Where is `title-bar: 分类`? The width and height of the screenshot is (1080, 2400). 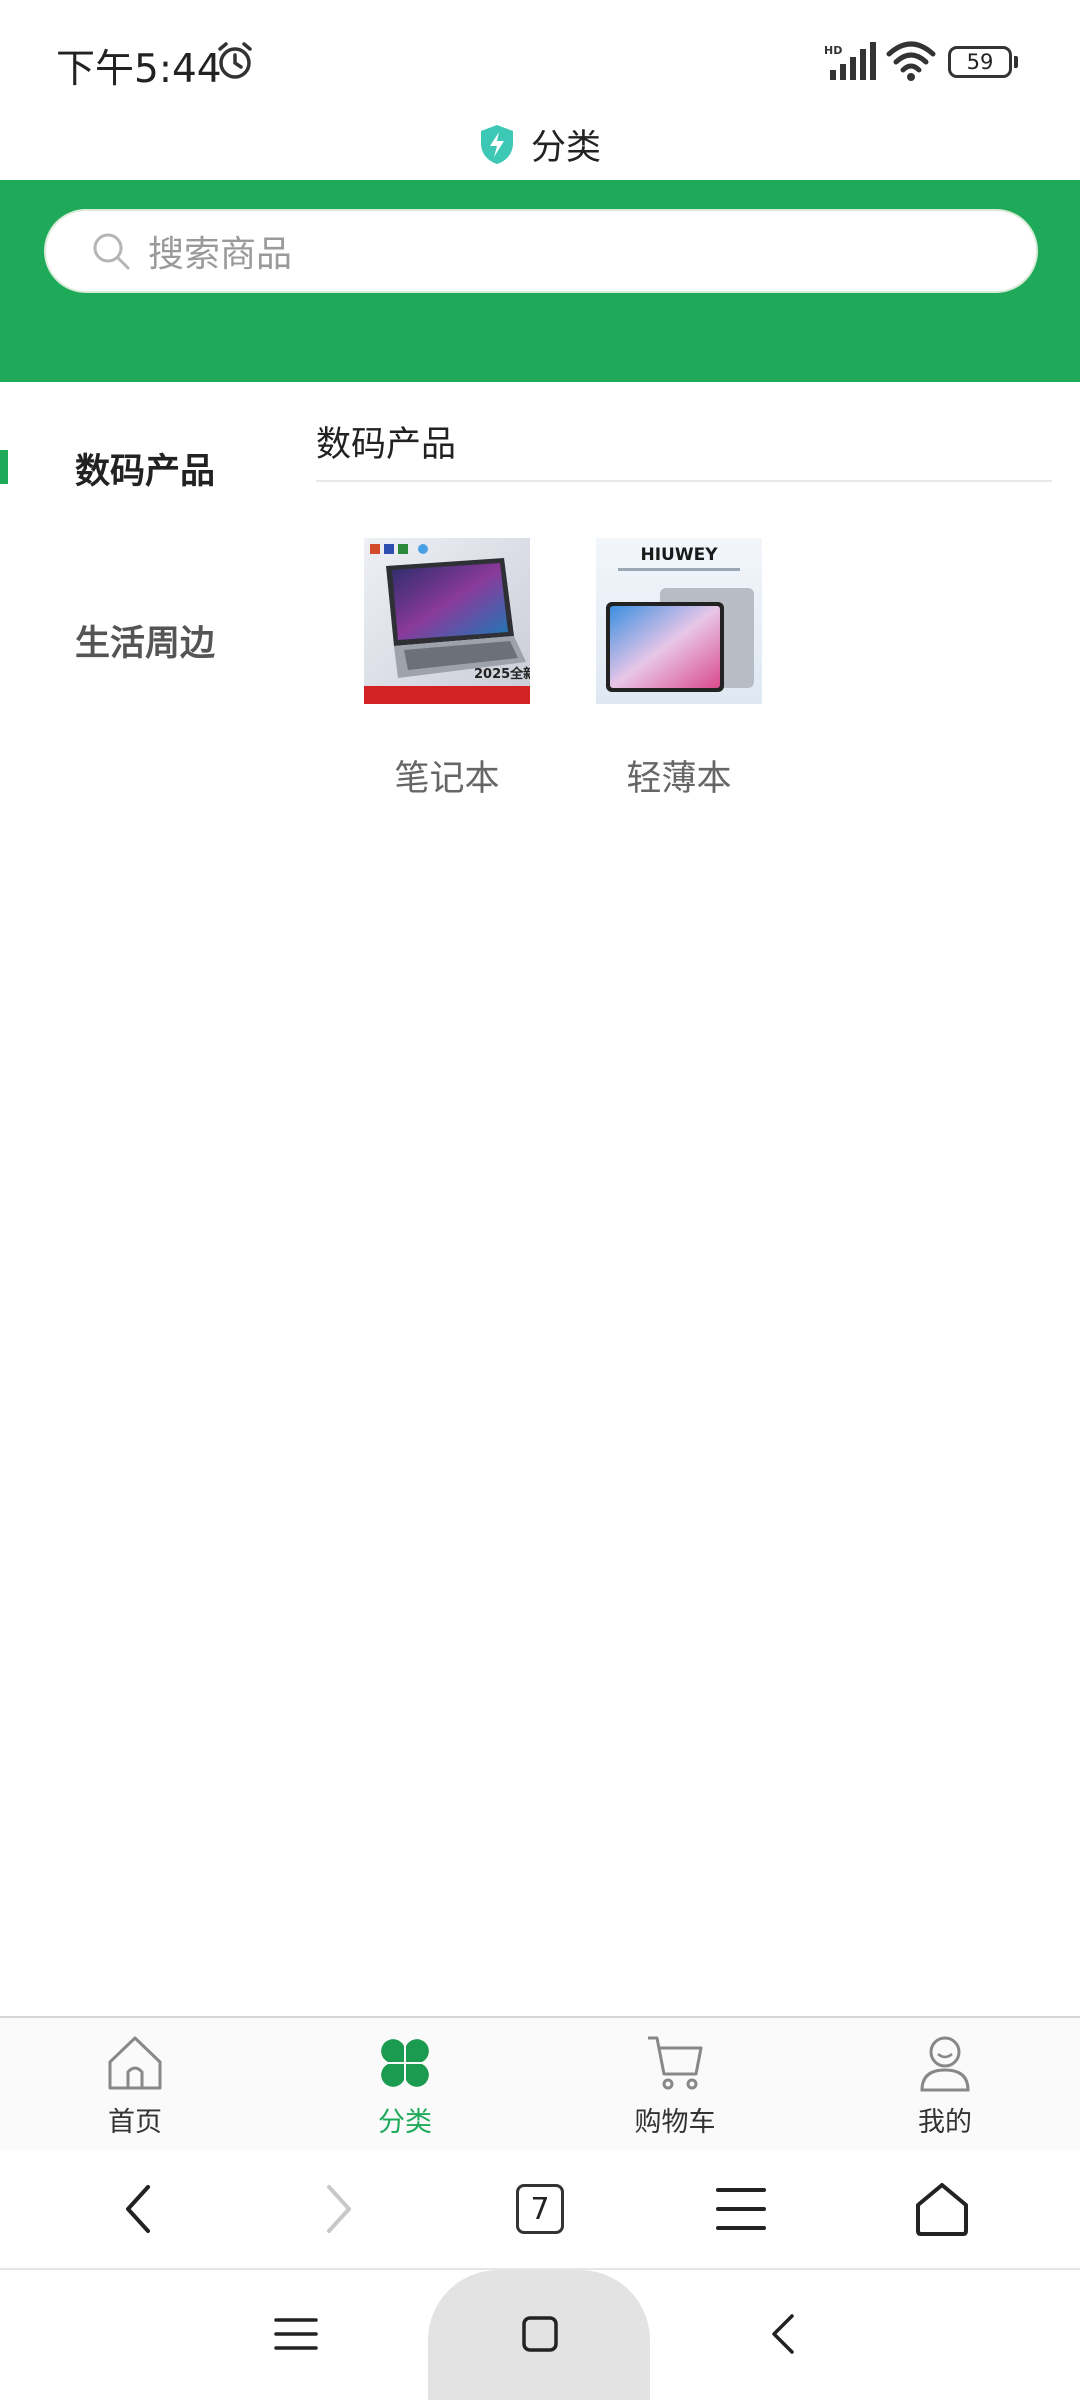 title-bar: 分类 is located at coordinates (540, 144).